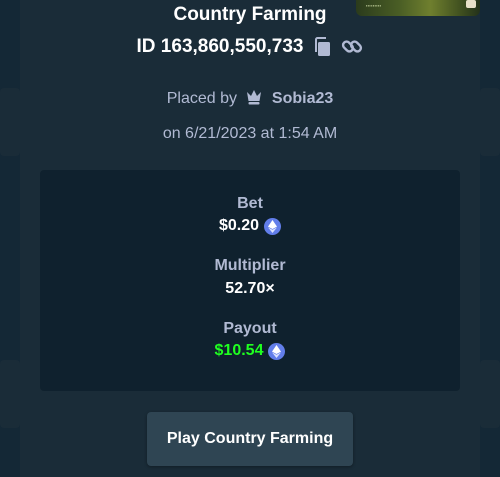  I want to click on username: Sobia23, so click(302, 98).